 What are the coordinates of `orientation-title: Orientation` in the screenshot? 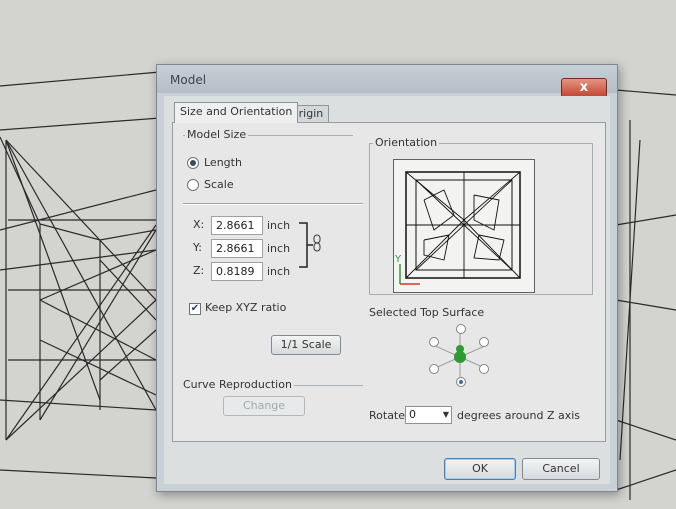 It's located at (406, 142).